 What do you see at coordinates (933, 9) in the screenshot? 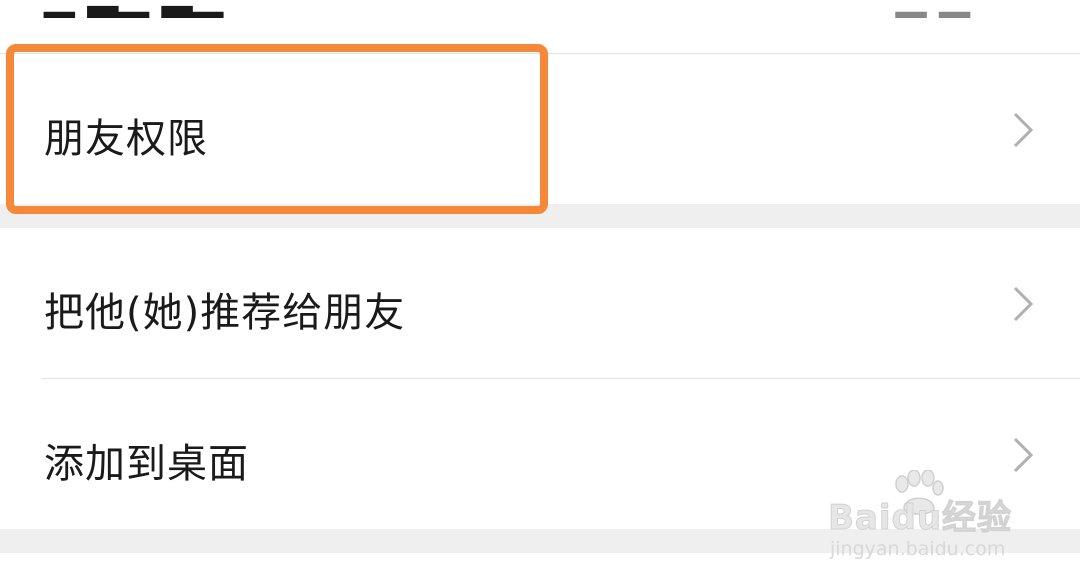
I see `cut-off-row-value: ▁ ▁` at bounding box center [933, 9].